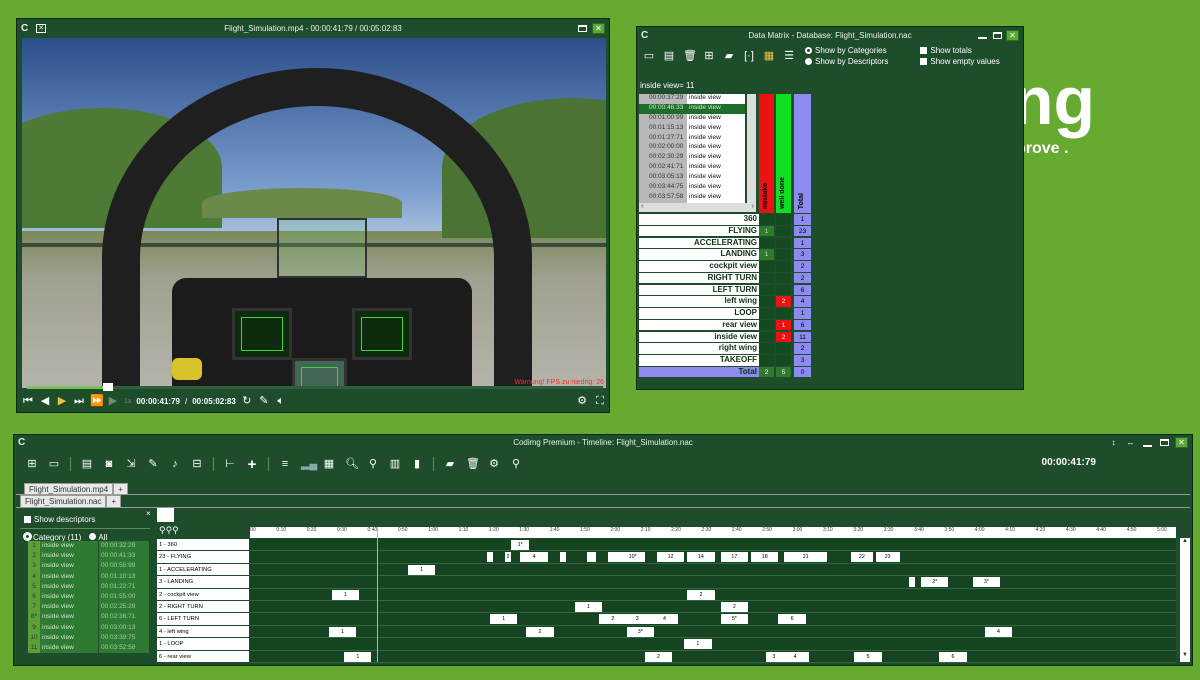 The image size is (1200, 680). I want to click on list-item: 7 inside view 00:02:25:29, so click(88, 607).